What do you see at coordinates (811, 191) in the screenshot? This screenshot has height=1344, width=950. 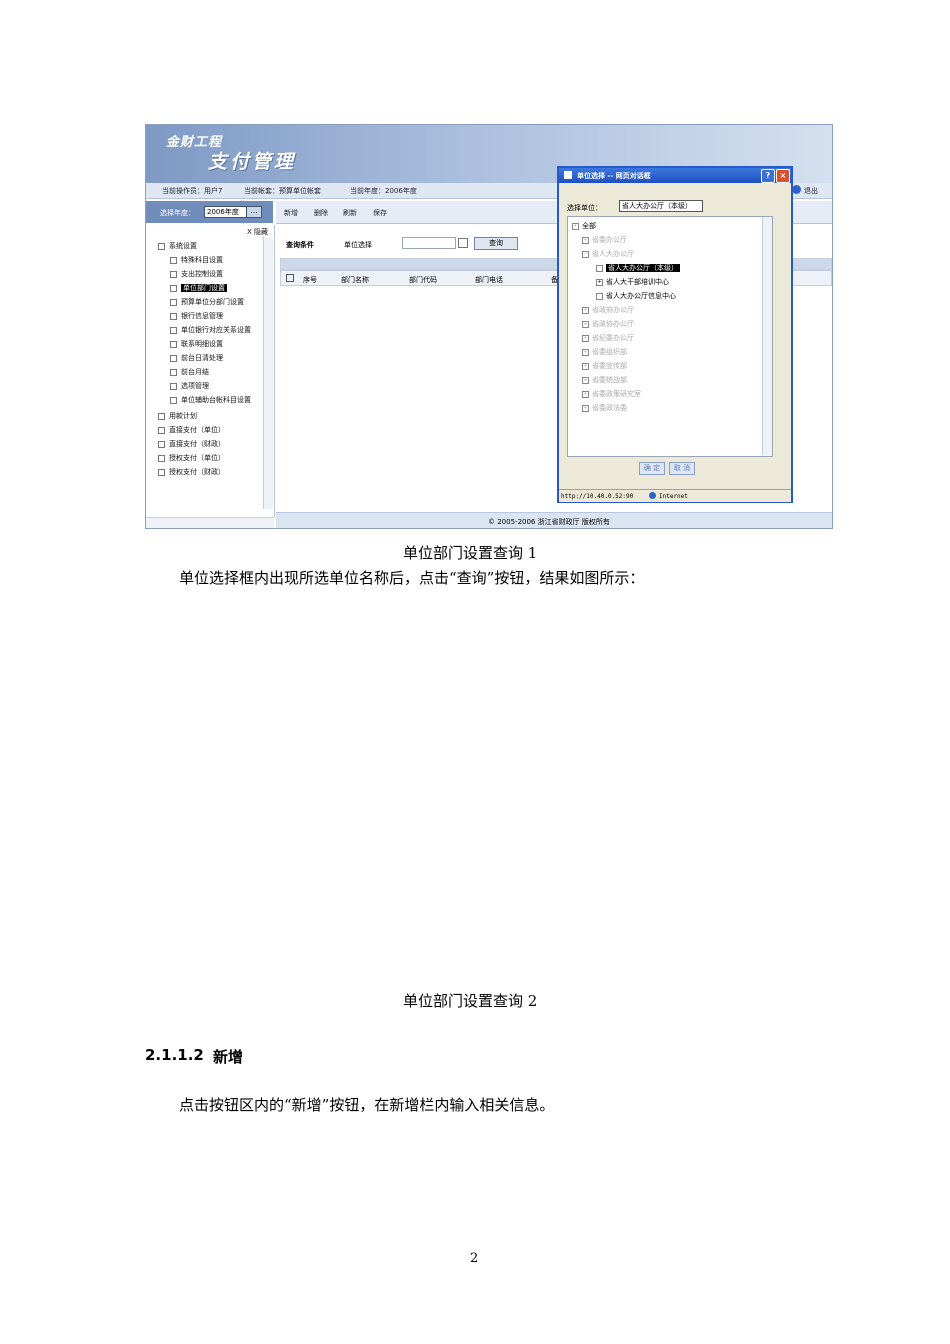 I see `exit-link: 退出` at bounding box center [811, 191].